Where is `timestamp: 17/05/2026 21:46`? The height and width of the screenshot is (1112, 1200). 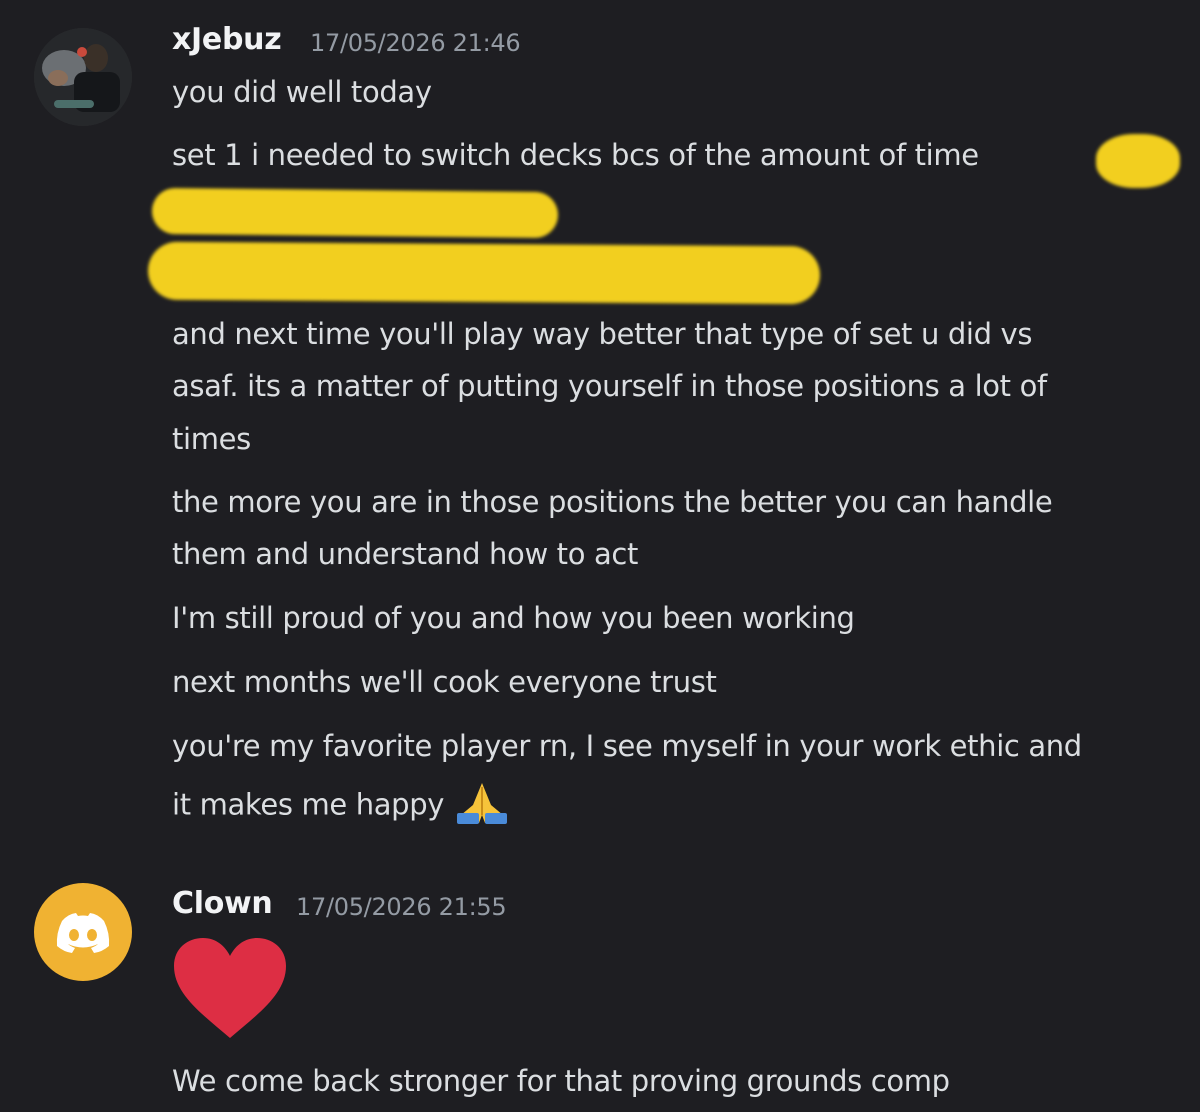 timestamp: 17/05/2026 21:46 is located at coordinates (415, 43).